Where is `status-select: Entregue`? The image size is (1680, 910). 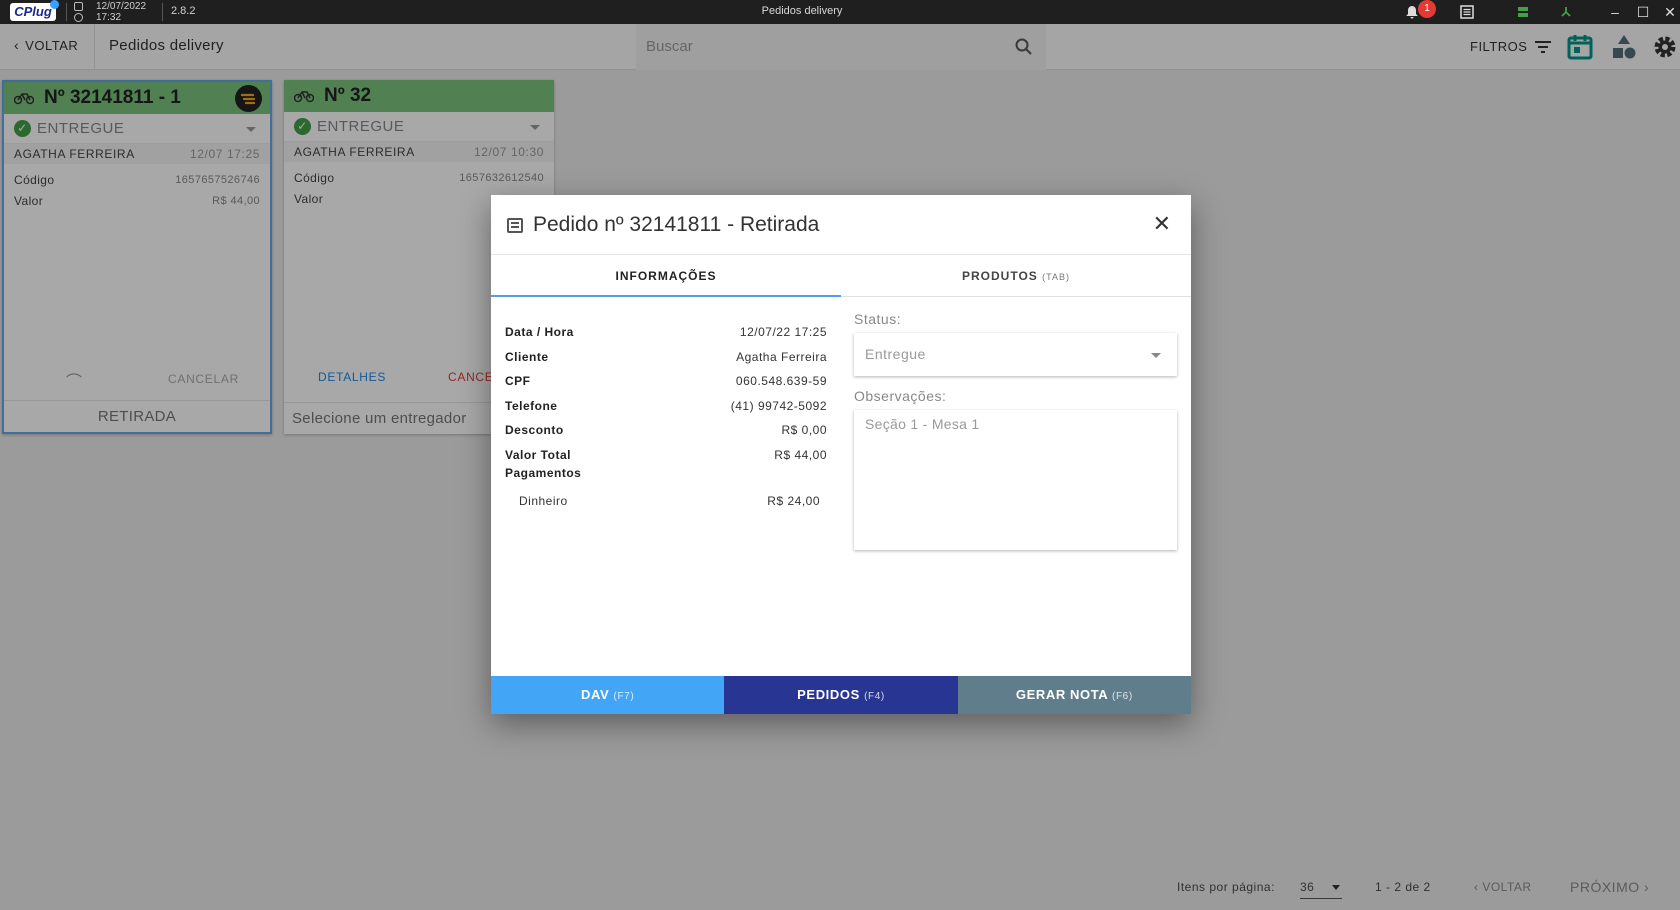 status-select: Entregue is located at coordinates (1015, 354).